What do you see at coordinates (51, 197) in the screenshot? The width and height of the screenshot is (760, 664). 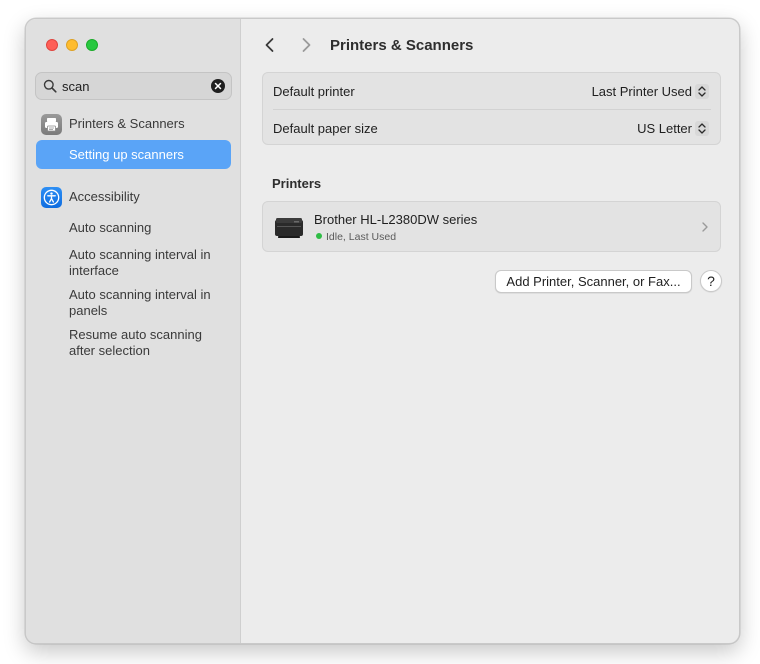 I see `accessibility-icon` at bounding box center [51, 197].